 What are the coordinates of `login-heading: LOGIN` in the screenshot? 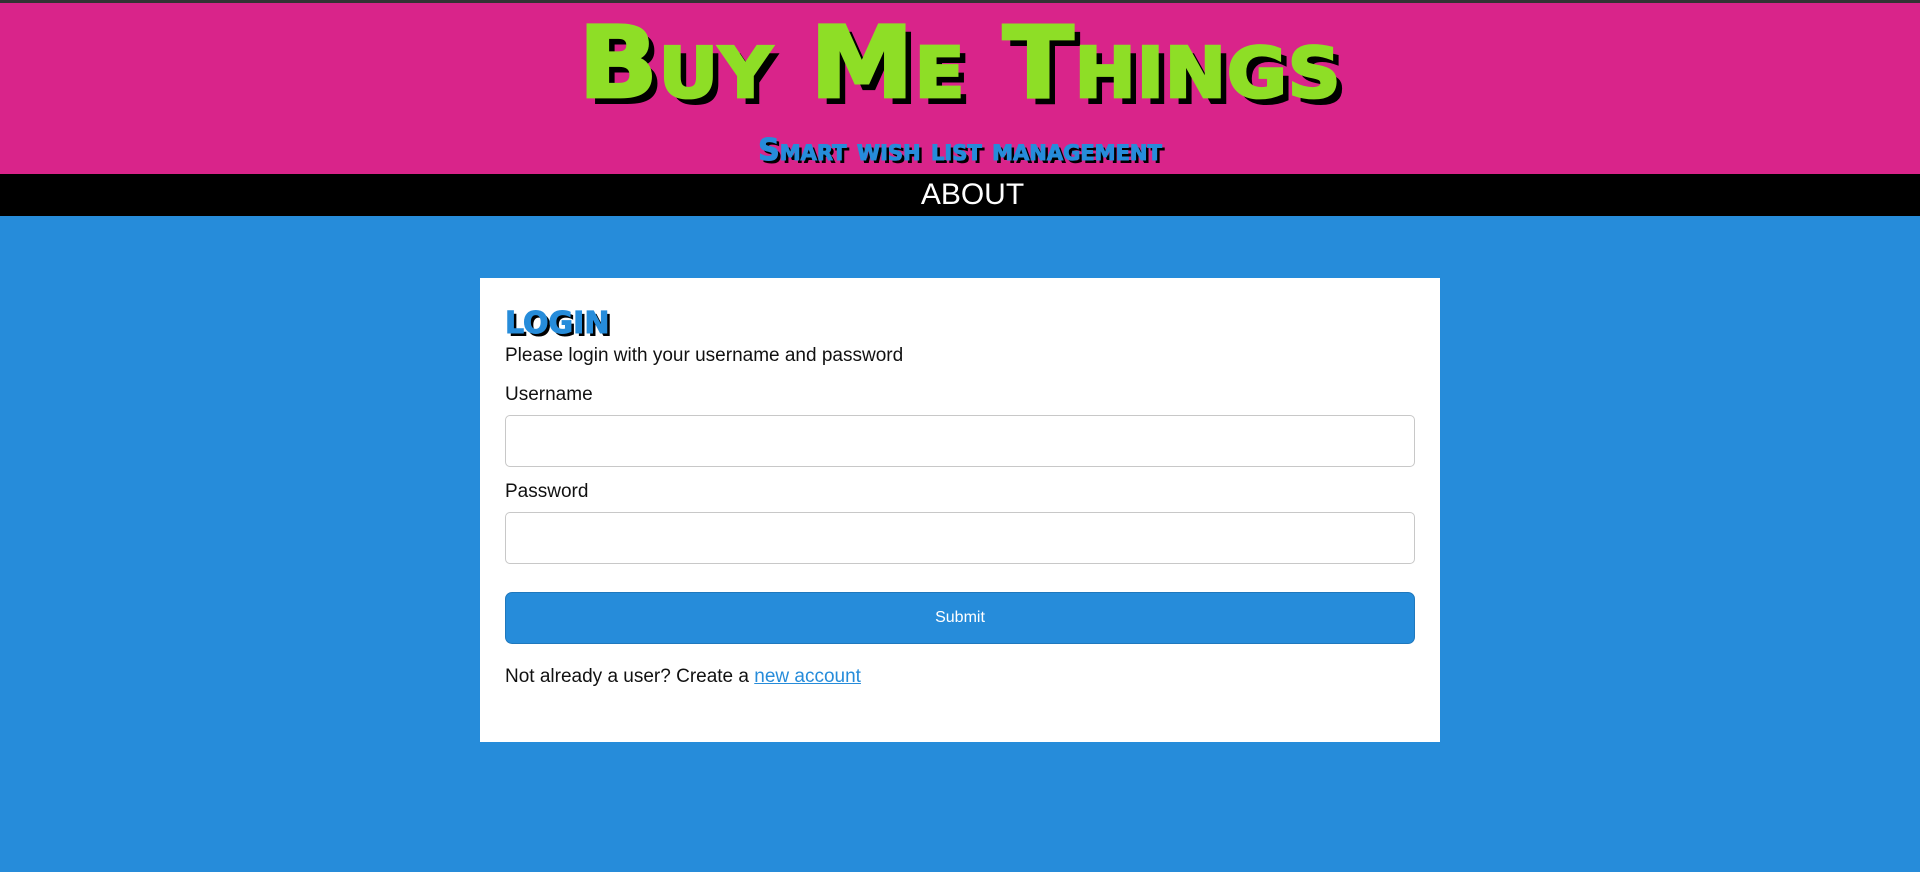 It's located at (557, 324).